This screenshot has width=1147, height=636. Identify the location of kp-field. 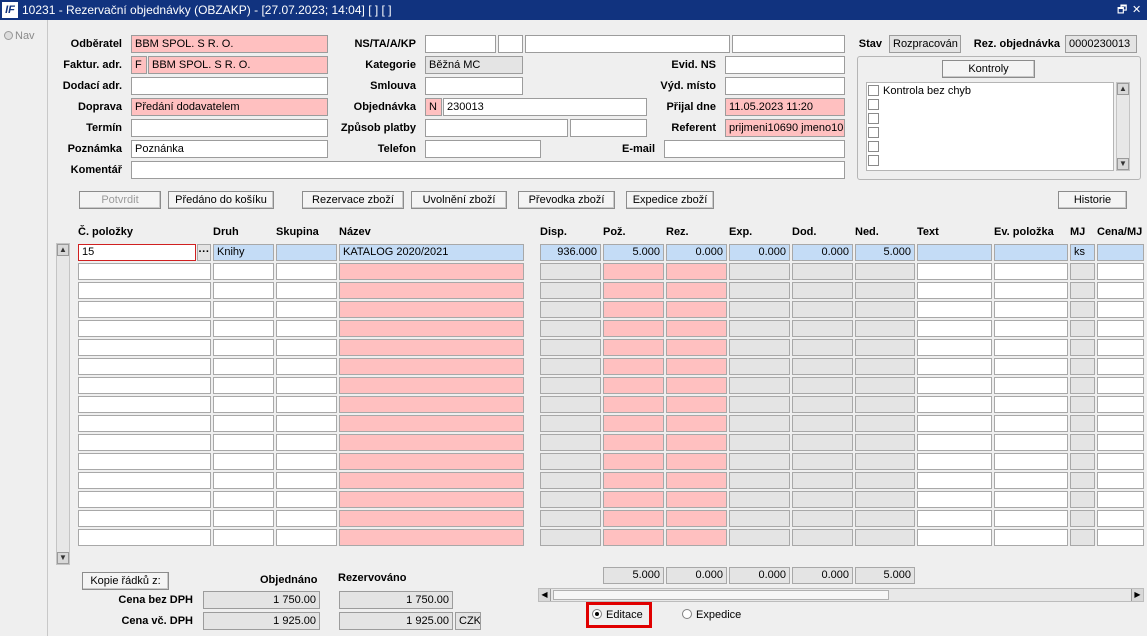
(788, 44).